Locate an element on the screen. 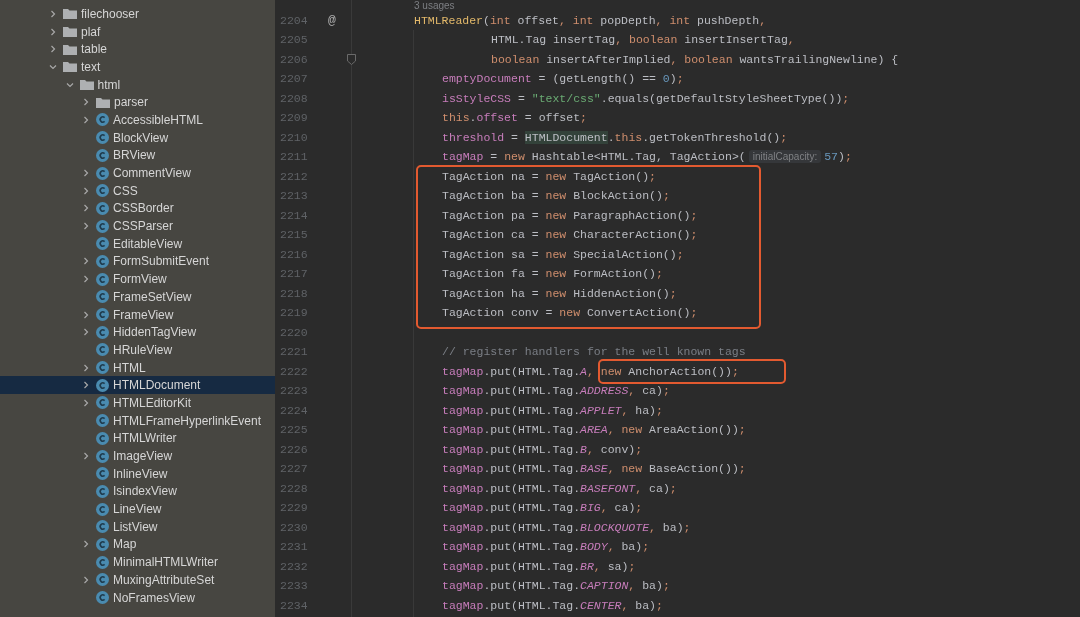  line-number: 2234 is located at coordinates (294, 605).